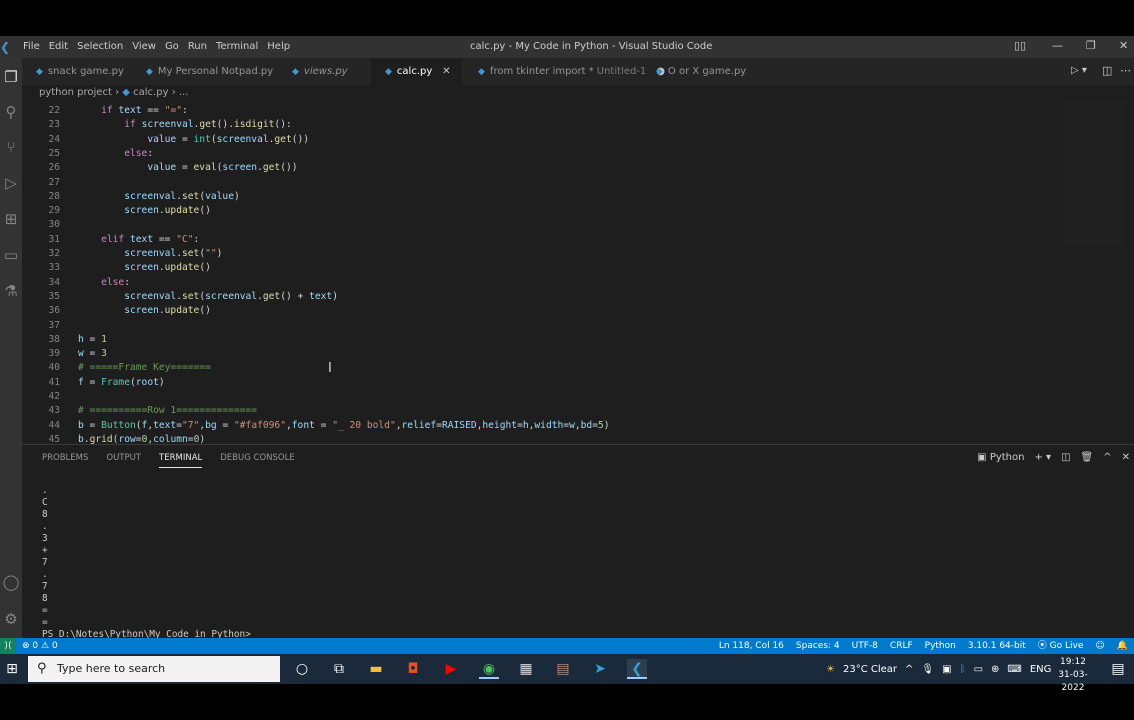 The width and height of the screenshot is (1134, 720). Describe the element at coordinates (75, 71) in the screenshot. I see `tab-snack-game: ◆ snack game.py` at that location.